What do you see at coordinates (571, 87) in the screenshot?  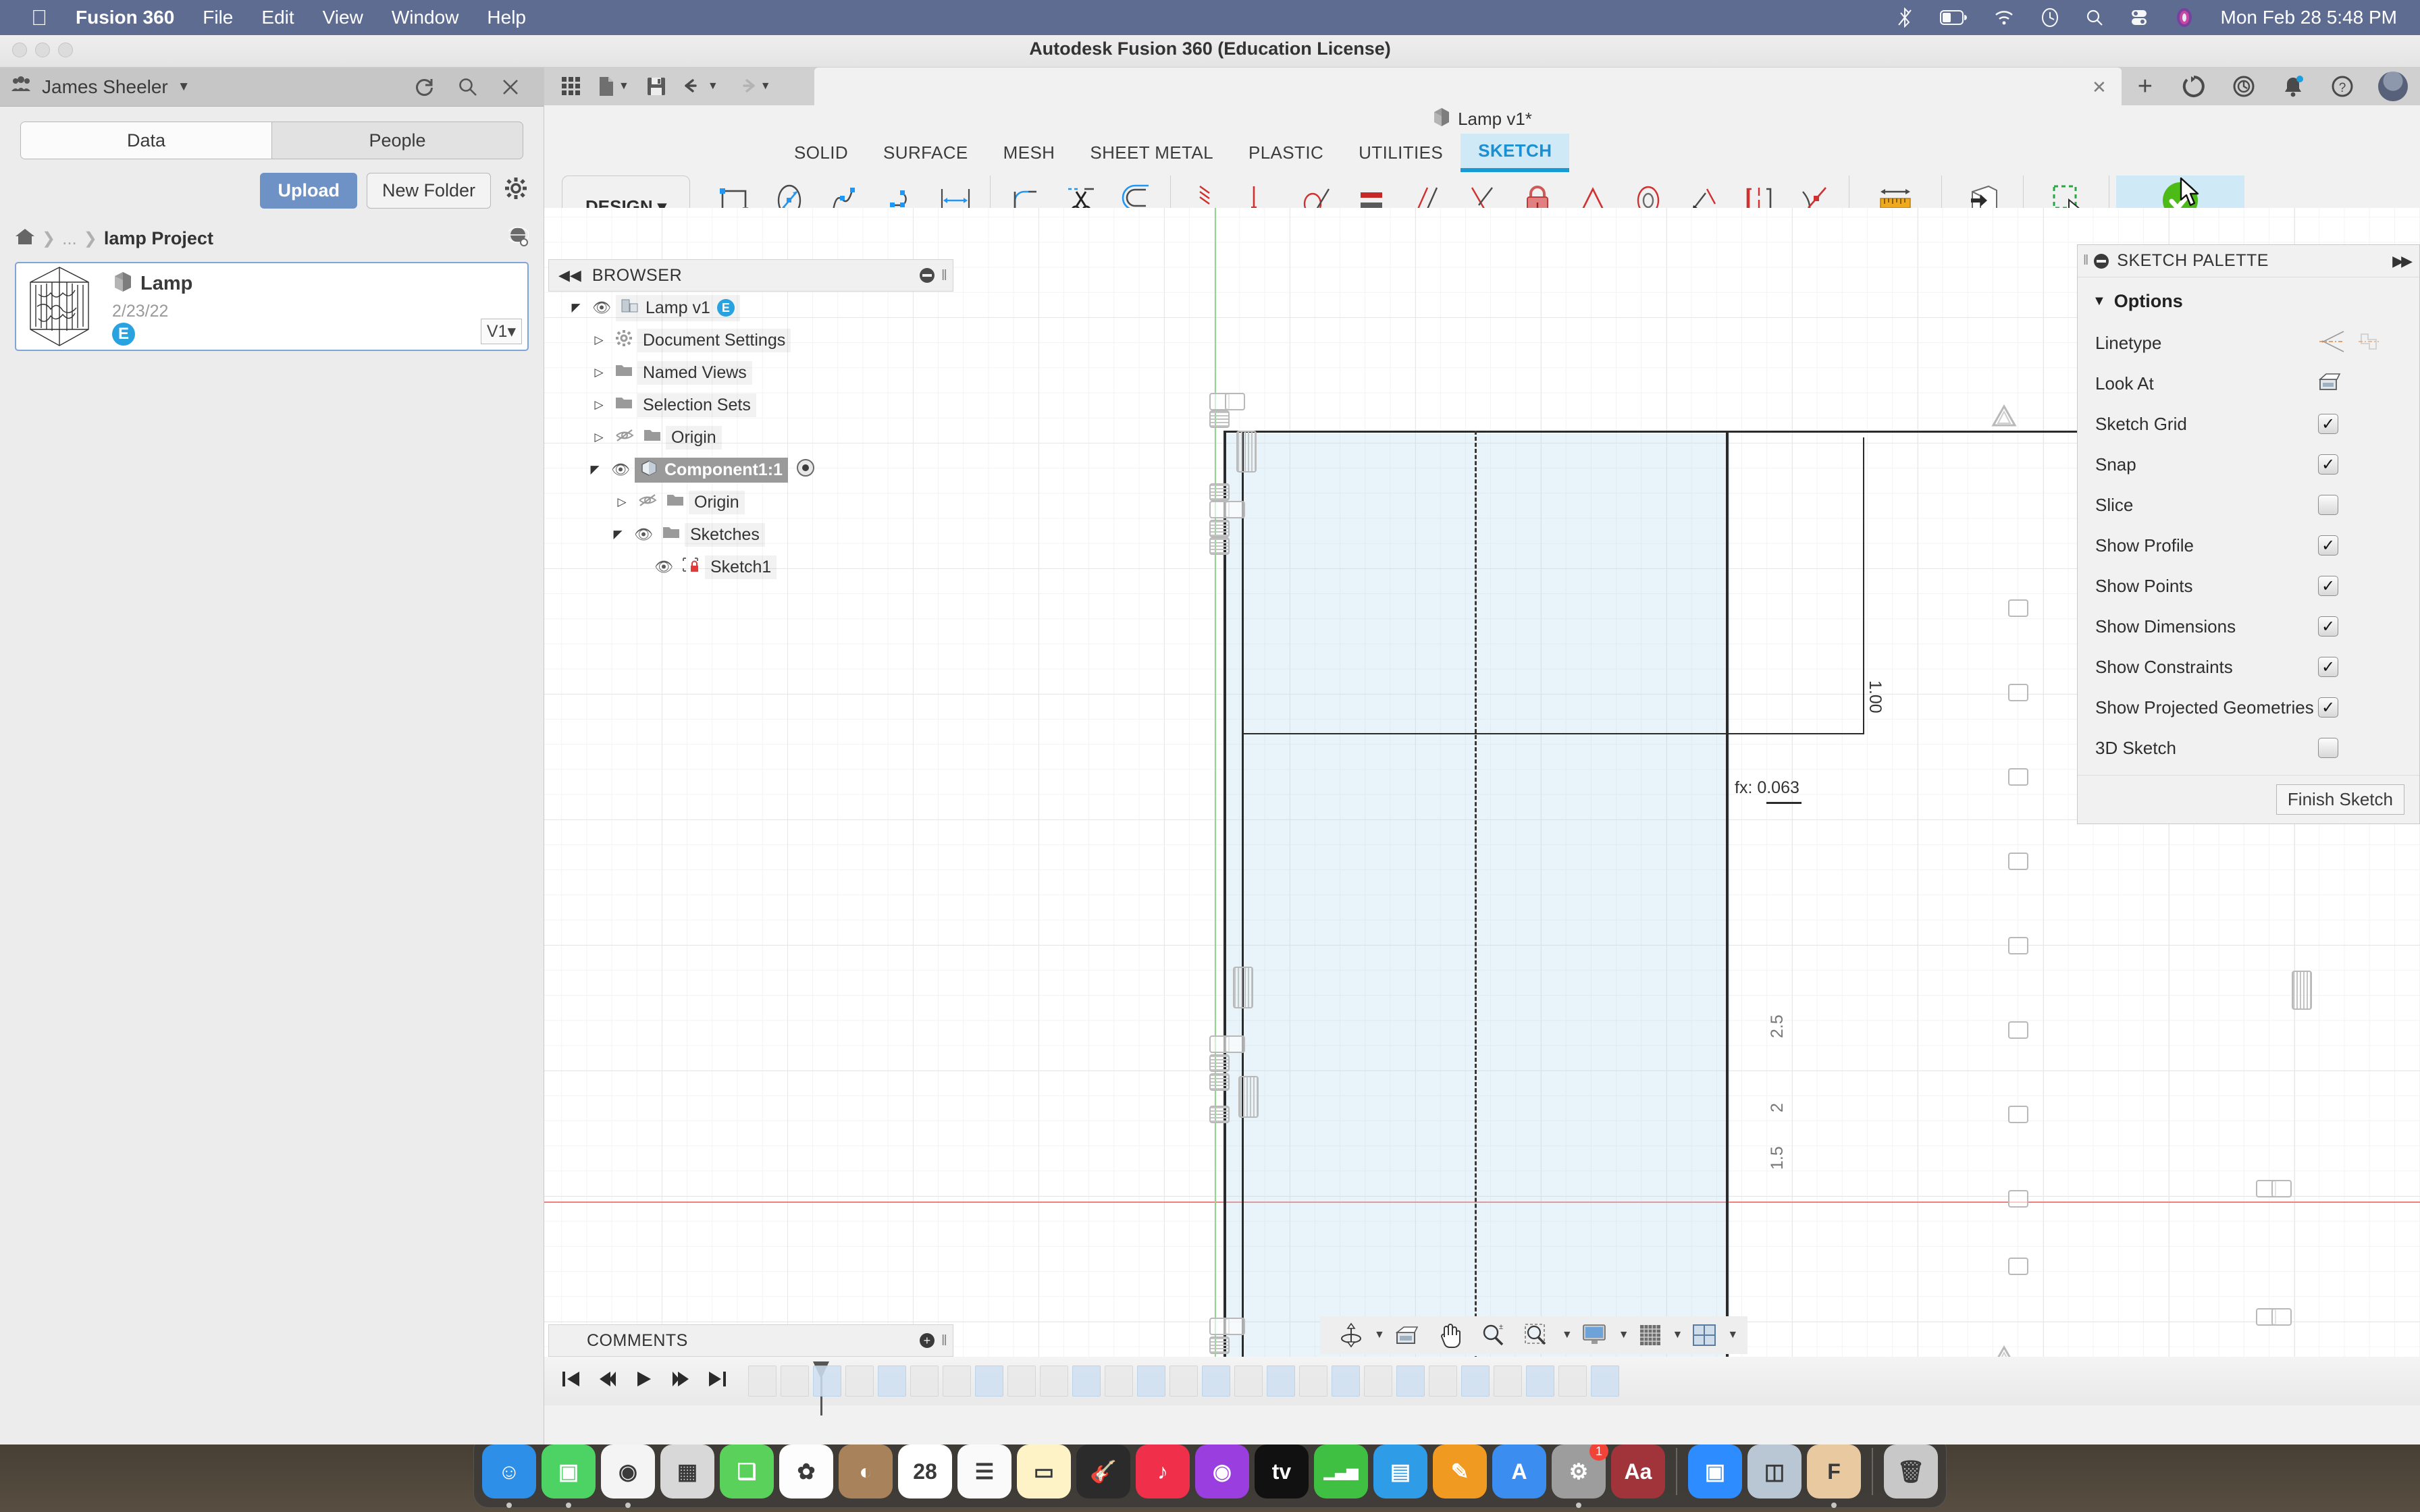 I see `app-grid-icon` at bounding box center [571, 87].